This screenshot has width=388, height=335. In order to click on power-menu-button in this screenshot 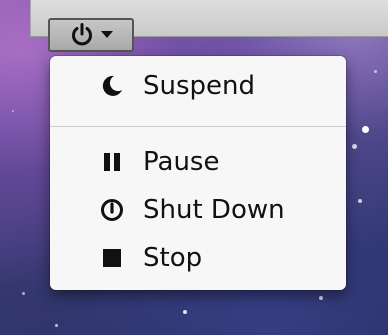, I will do `click(91, 35)`.